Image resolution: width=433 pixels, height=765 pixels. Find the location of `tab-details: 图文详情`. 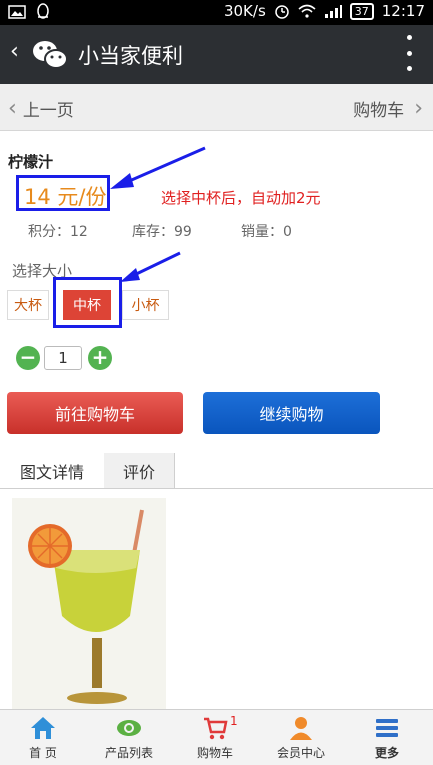

tab-details: 图文详情 is located at coordinates (52, 470).